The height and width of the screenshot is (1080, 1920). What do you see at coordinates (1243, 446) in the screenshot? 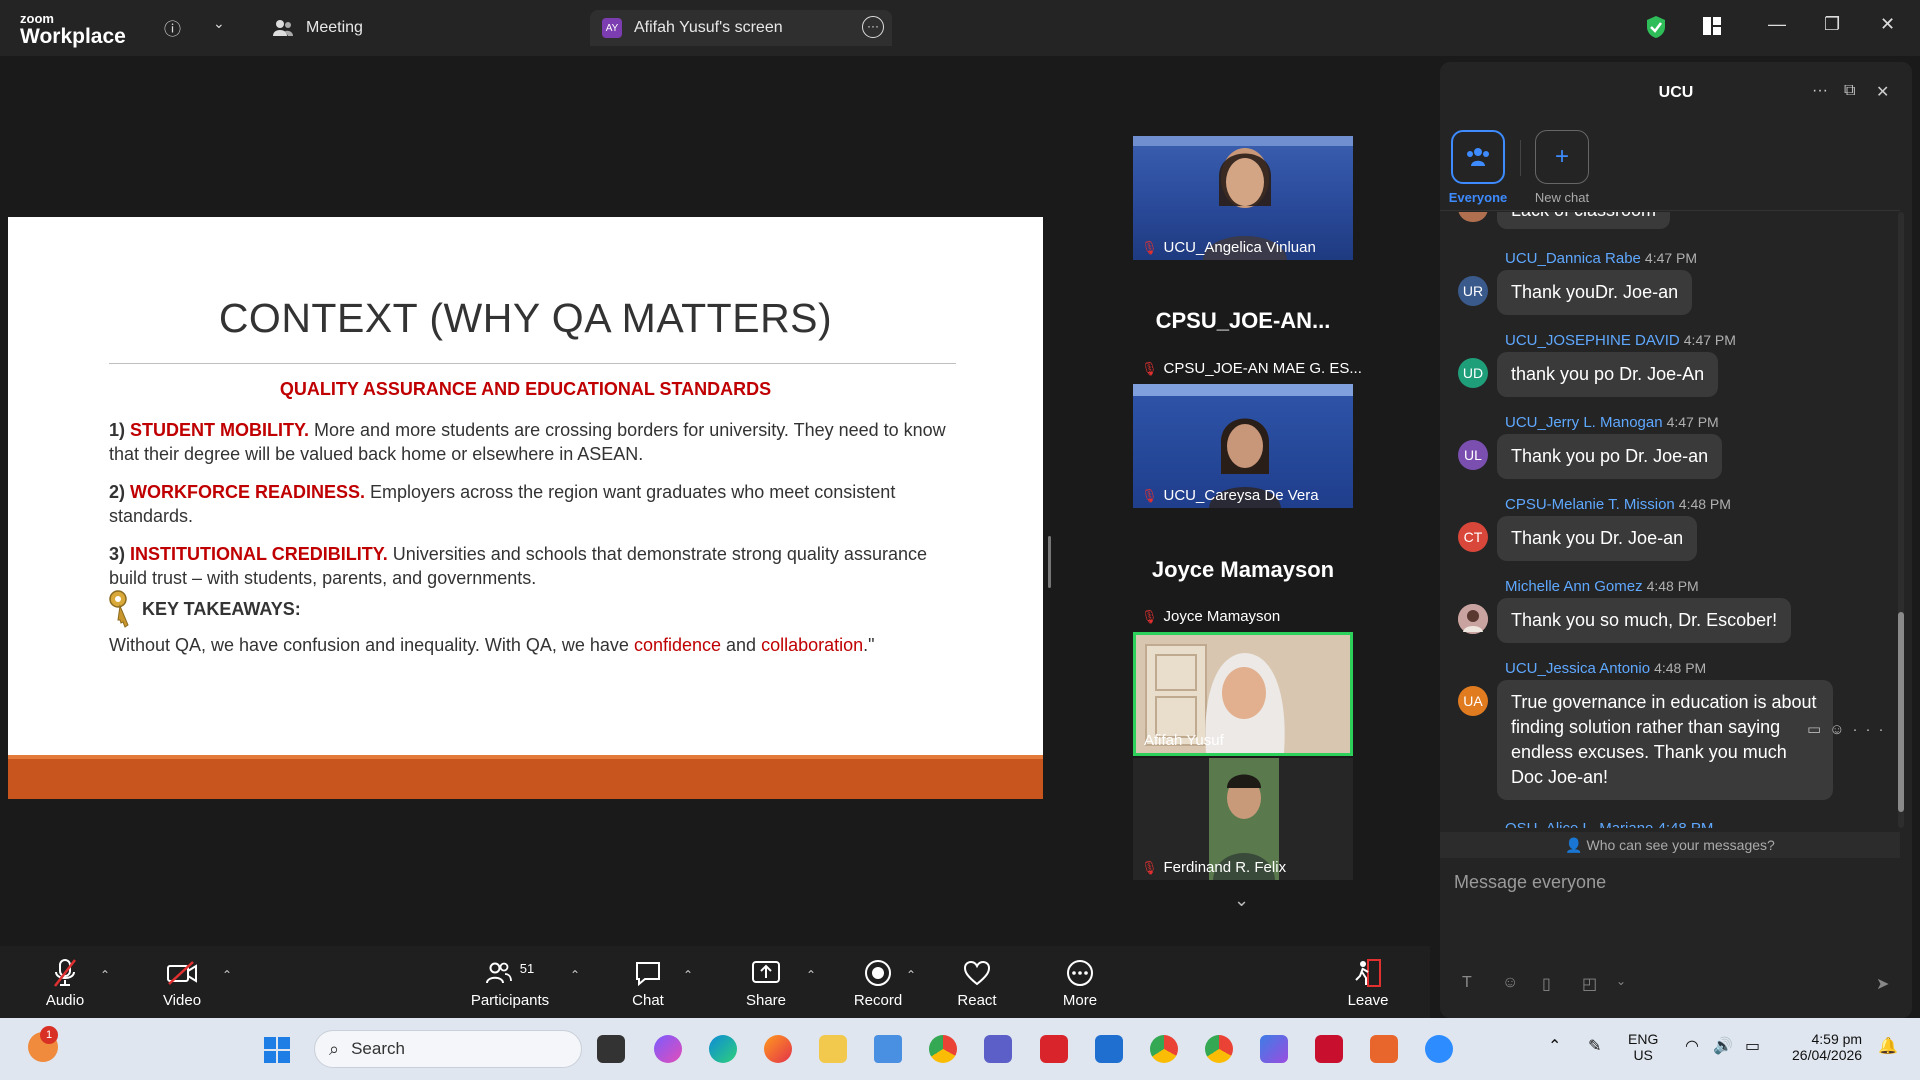
I see `video-tile-careysa: 🎙 UCU_Careysa De Vera` at bounding box center [1243, 446].